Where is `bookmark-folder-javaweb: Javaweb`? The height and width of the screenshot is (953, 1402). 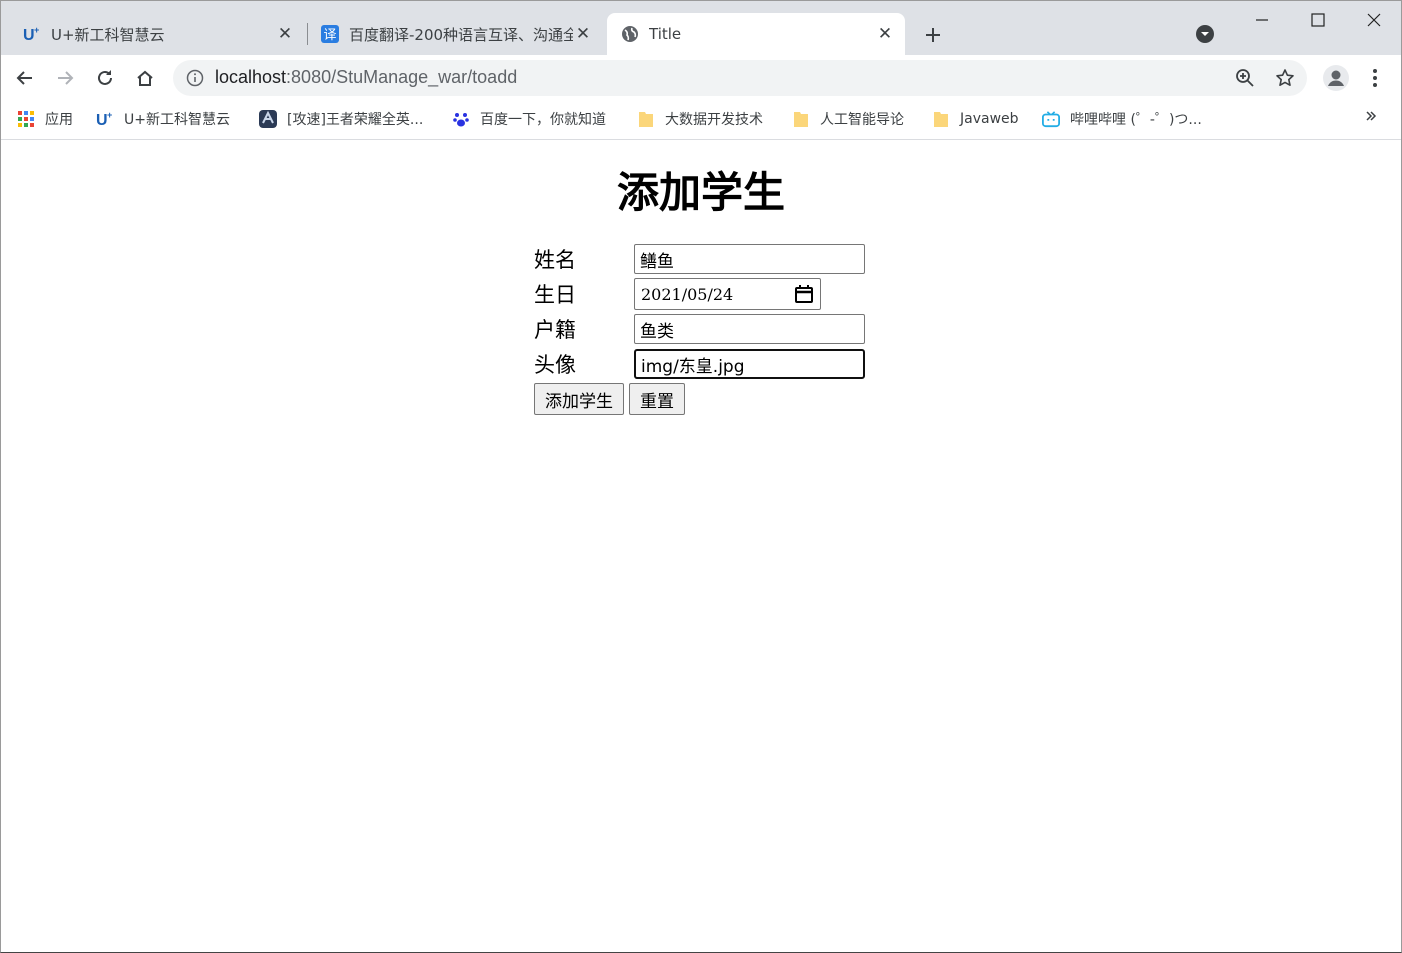 bookmark-folder-javaweb: Javaweb is located at coordinates (975, 119).